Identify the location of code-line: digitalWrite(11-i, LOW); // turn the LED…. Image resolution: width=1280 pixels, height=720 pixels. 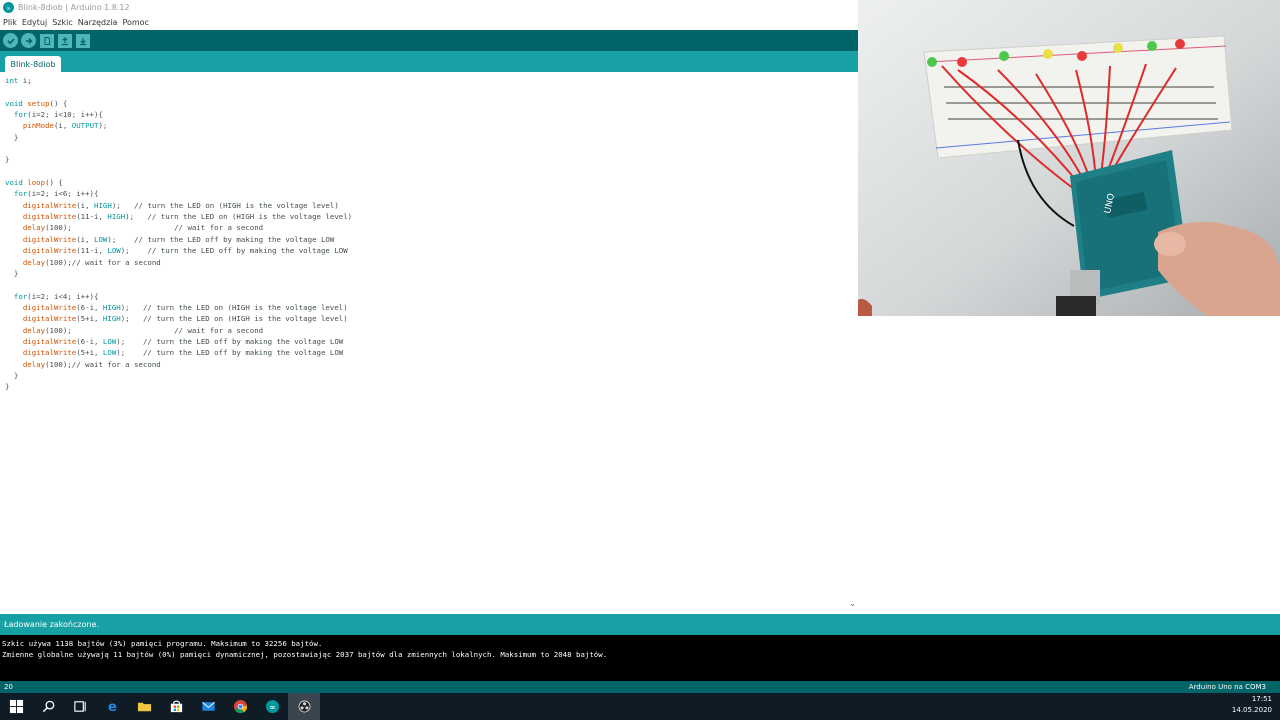
(178, 250).